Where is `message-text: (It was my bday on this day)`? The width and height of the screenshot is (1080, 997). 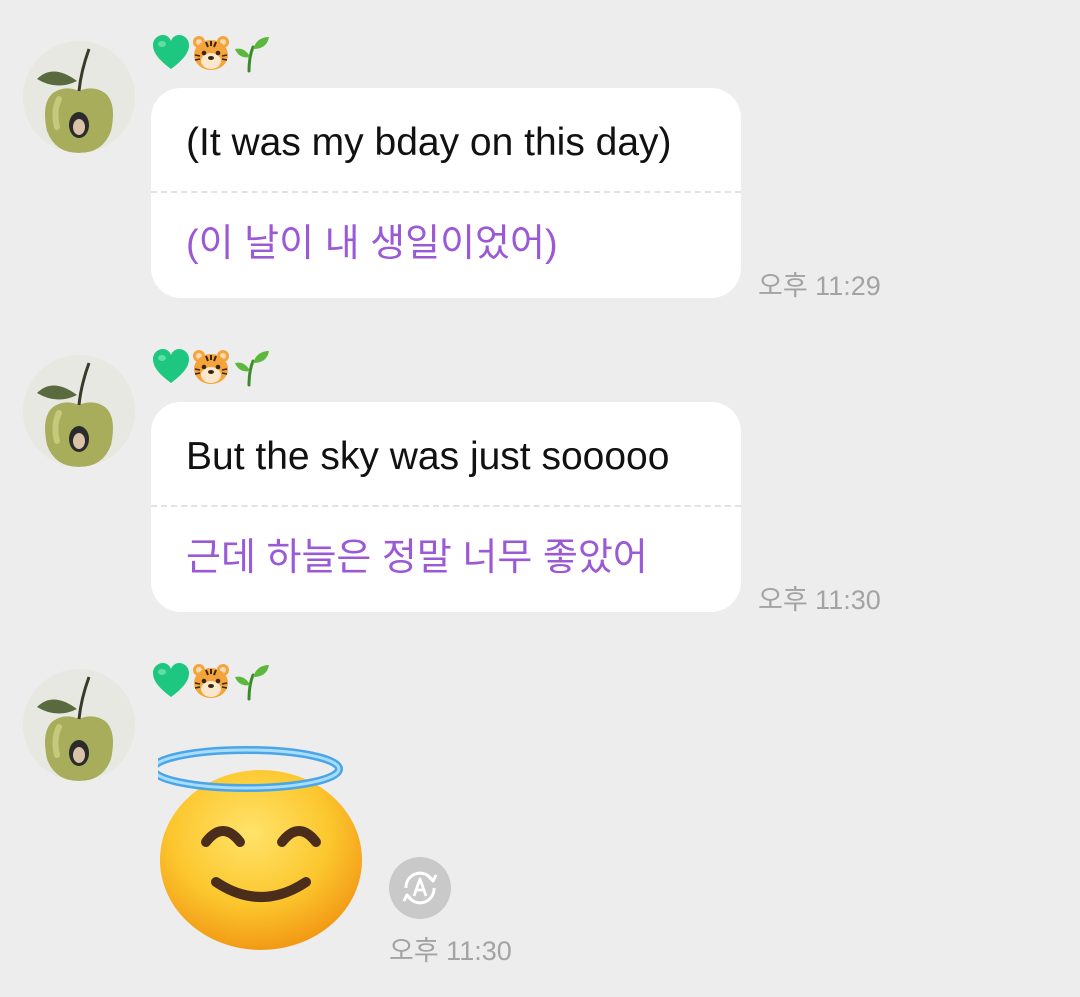 message-text: (It was my bday on this day) is located at coordinates (429, 142).